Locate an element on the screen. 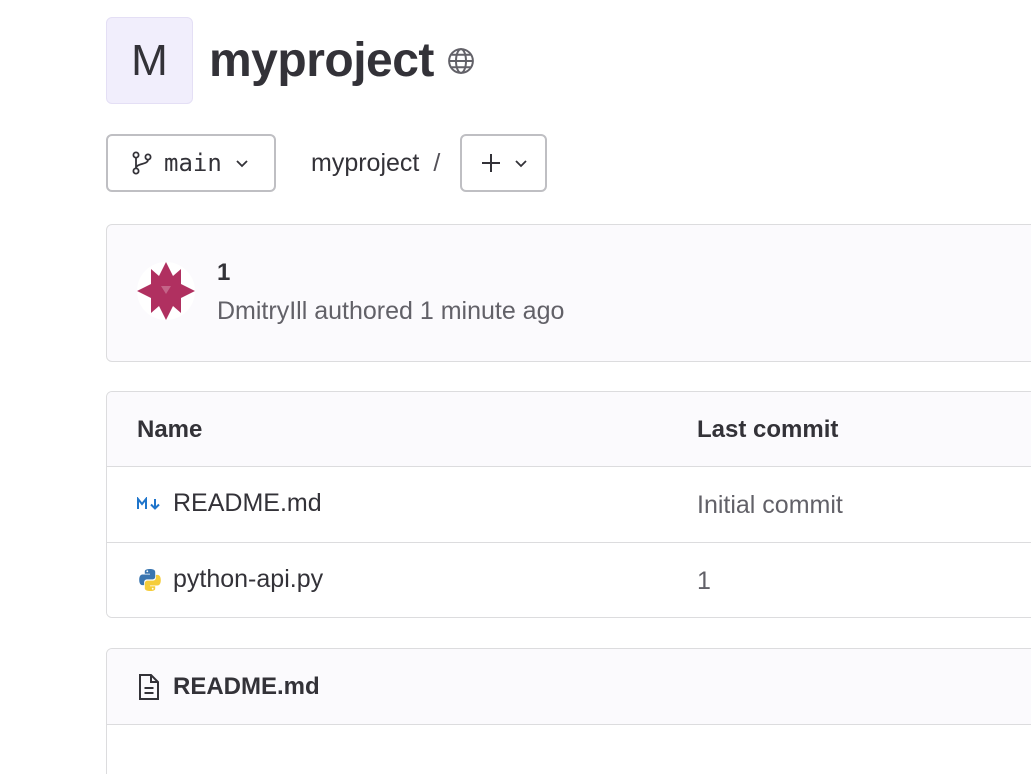 Image resolution: width=1031 pixels, height=774 pixels. file-name-cell: python-api.py is located at coordinates (230, 579).